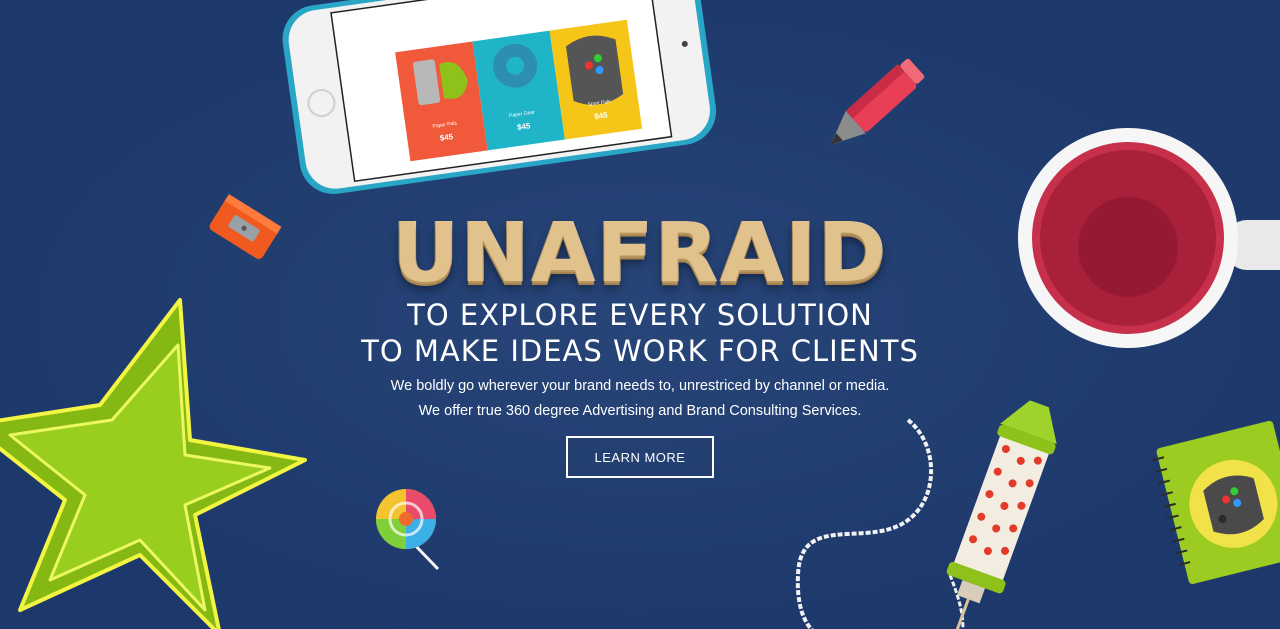  Describe the element at coordinates (877, 101) in the screenshot. I see `pencil-icon` at that location.